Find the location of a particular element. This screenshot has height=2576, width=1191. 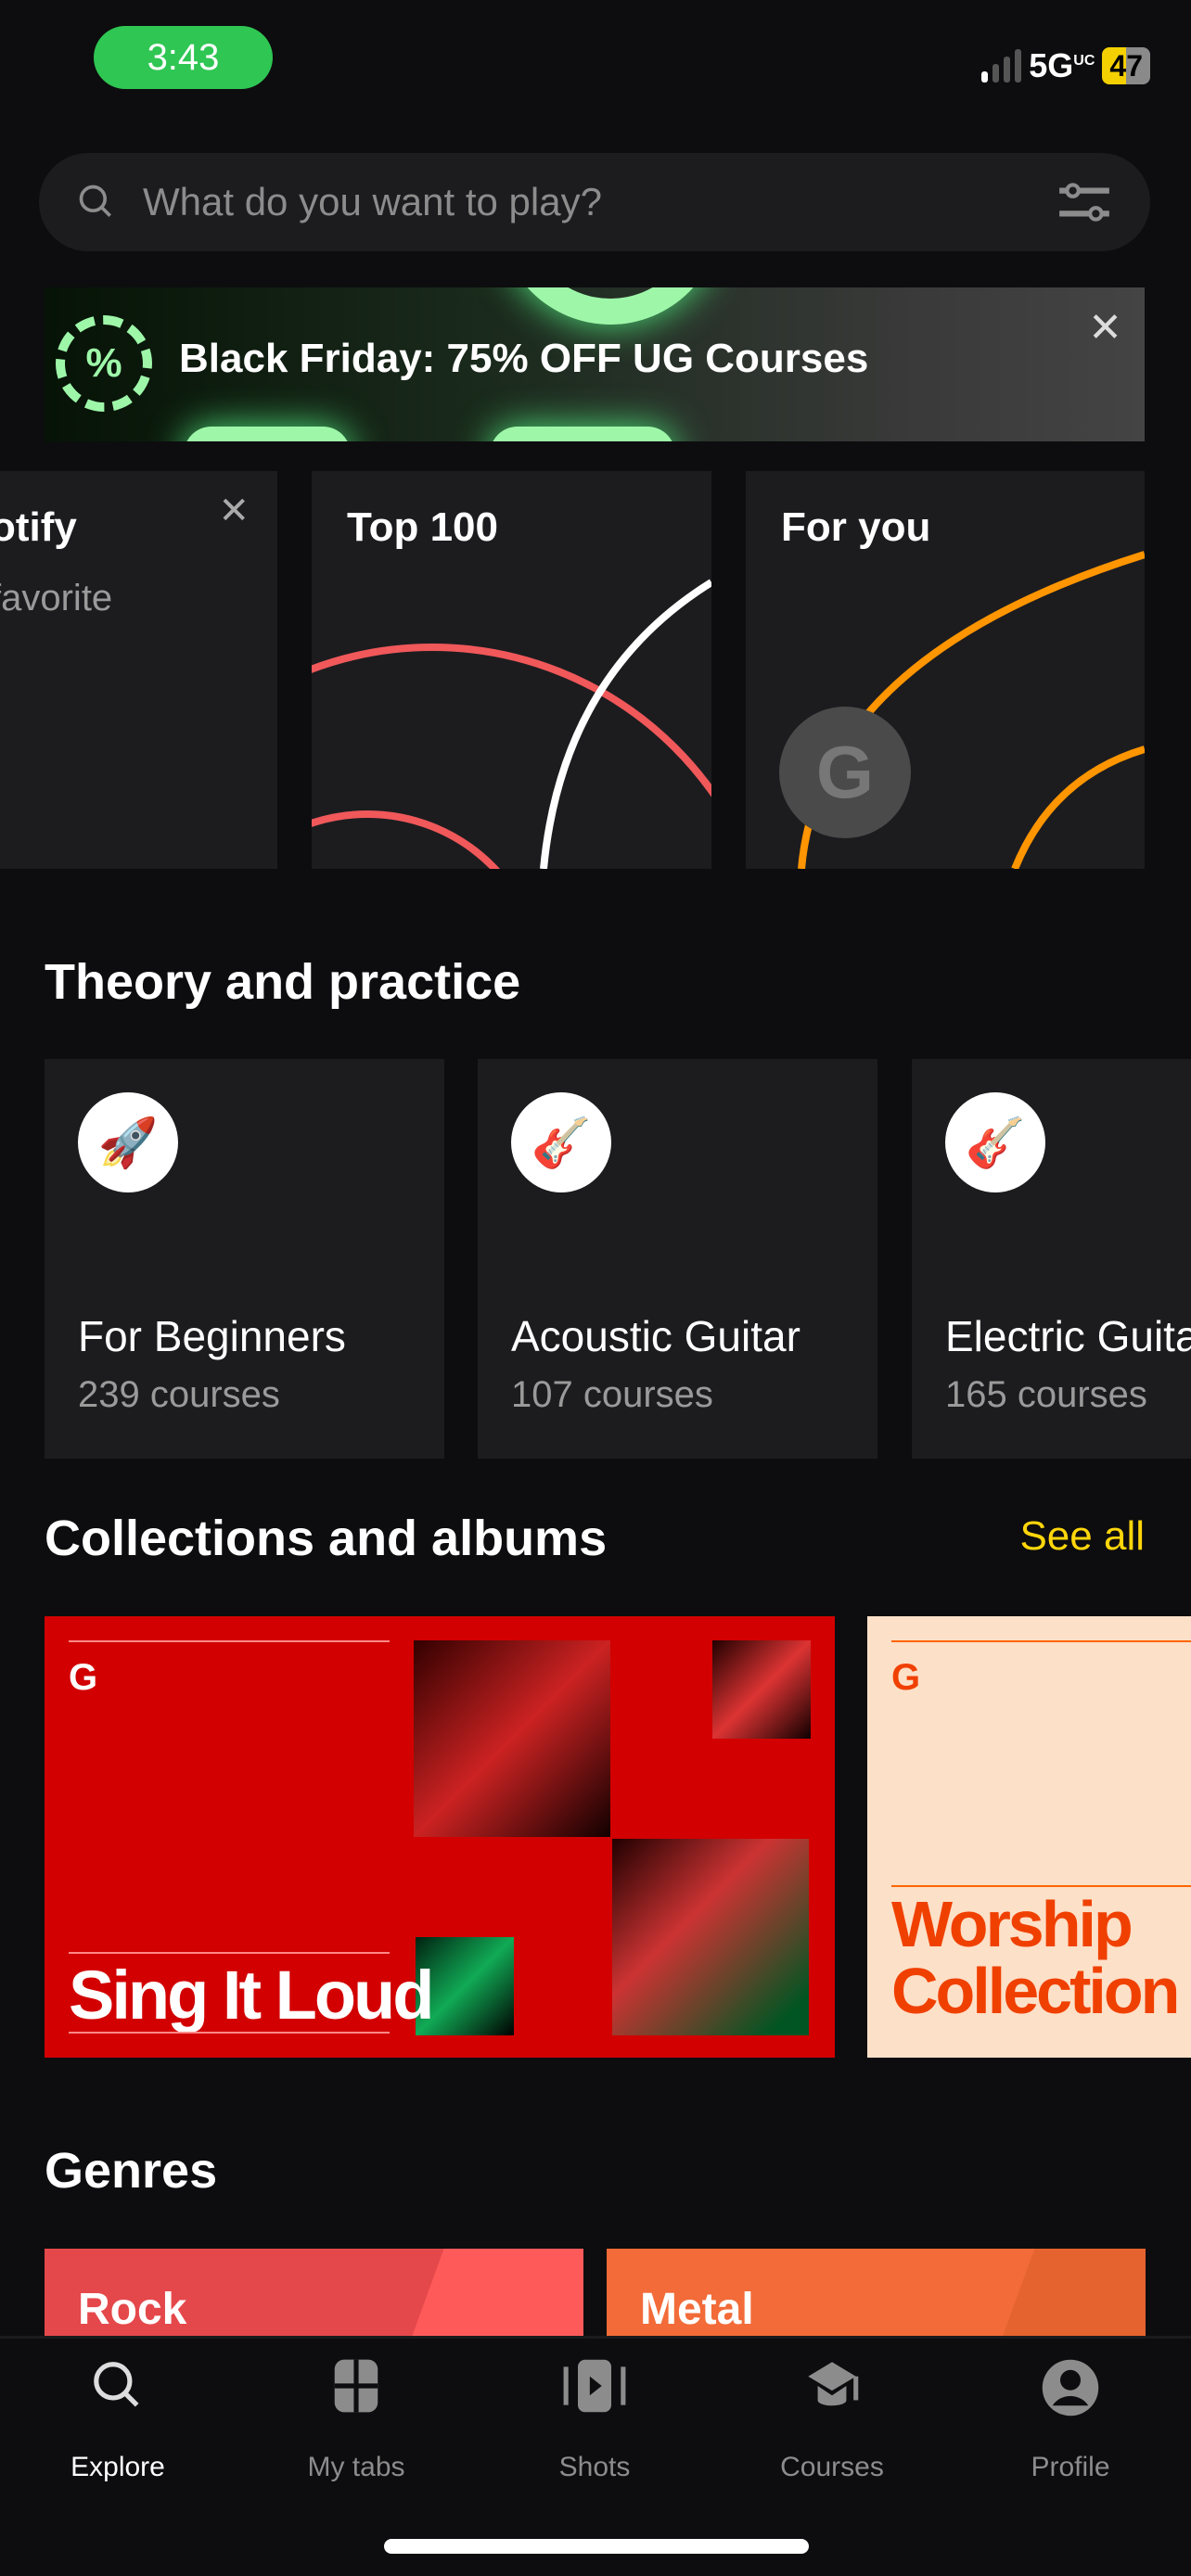

card-title: For you is located at coordinates (856, 527).